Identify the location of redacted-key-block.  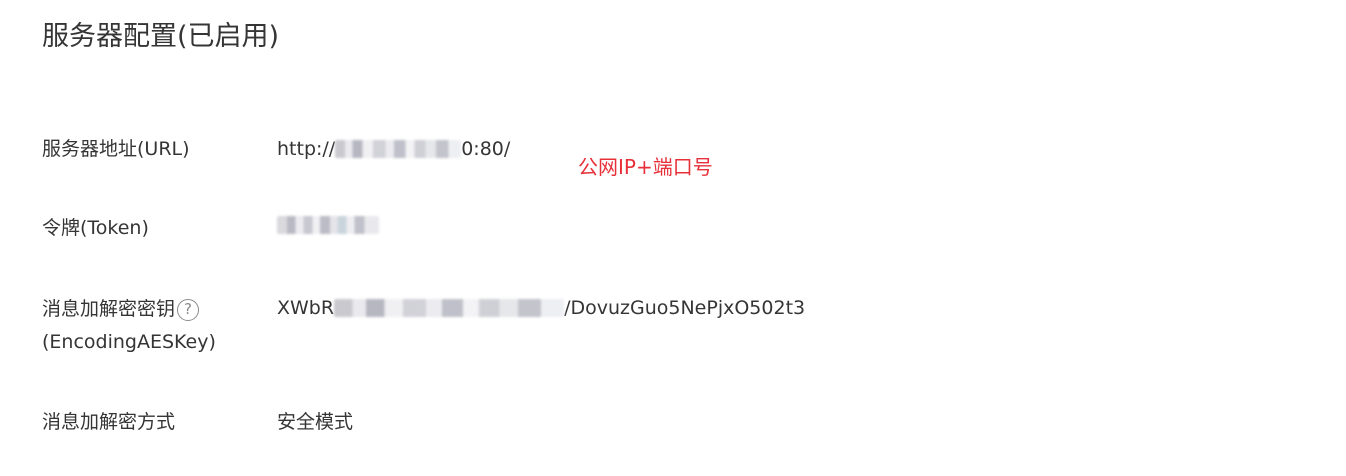
(449, 308).